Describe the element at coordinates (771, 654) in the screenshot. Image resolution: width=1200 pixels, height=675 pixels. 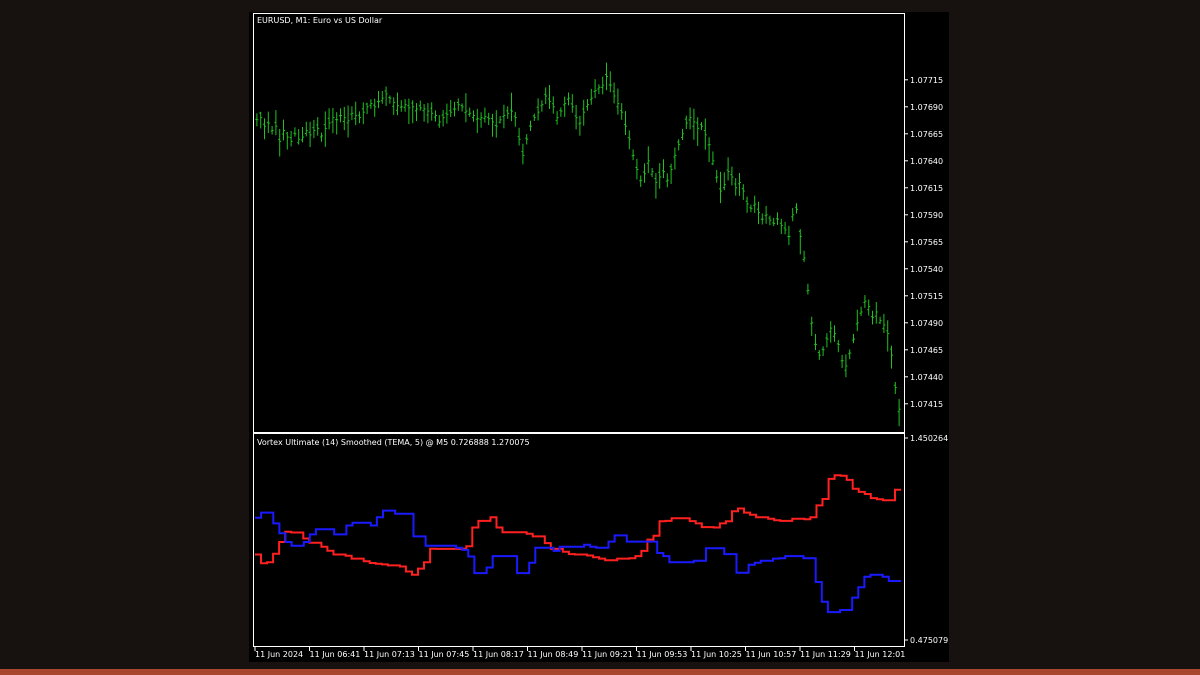
I see `time-tick-label: 11 Jun 10:57` at that location.